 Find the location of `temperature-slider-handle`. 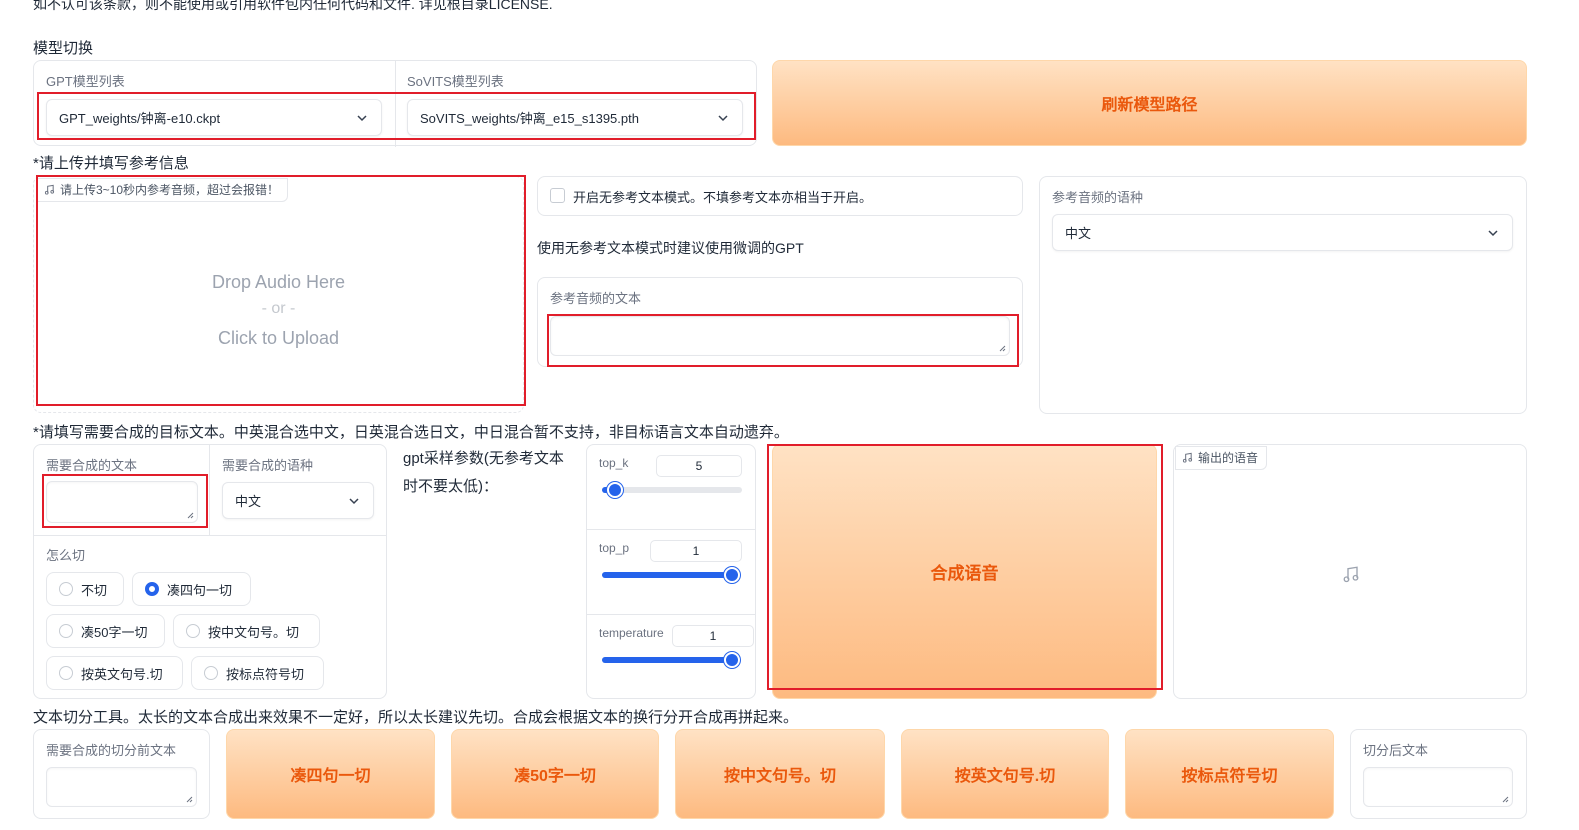

temperature-slider-handle is located at coordinates (732, 660).